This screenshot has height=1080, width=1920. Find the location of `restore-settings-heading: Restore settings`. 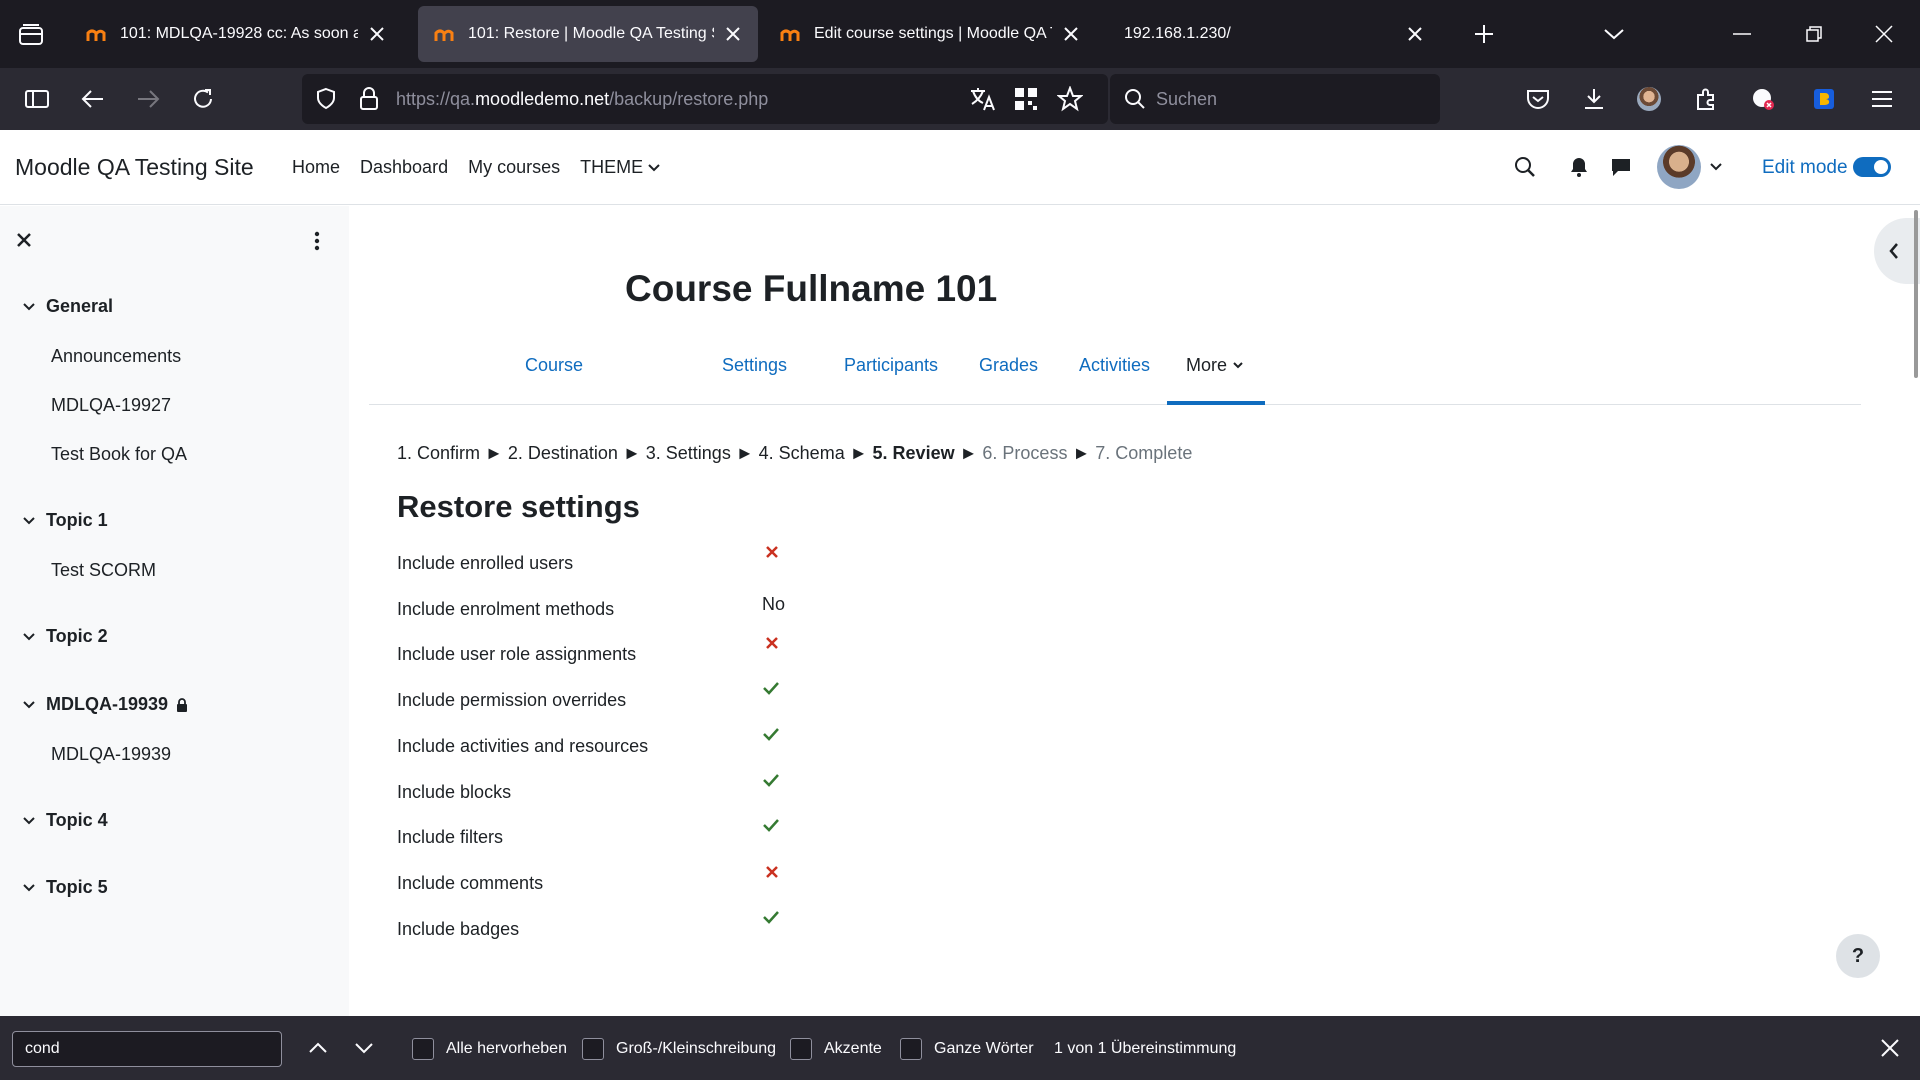

restore-settings-heading: Restore settings is located at coordinates (518, 506).